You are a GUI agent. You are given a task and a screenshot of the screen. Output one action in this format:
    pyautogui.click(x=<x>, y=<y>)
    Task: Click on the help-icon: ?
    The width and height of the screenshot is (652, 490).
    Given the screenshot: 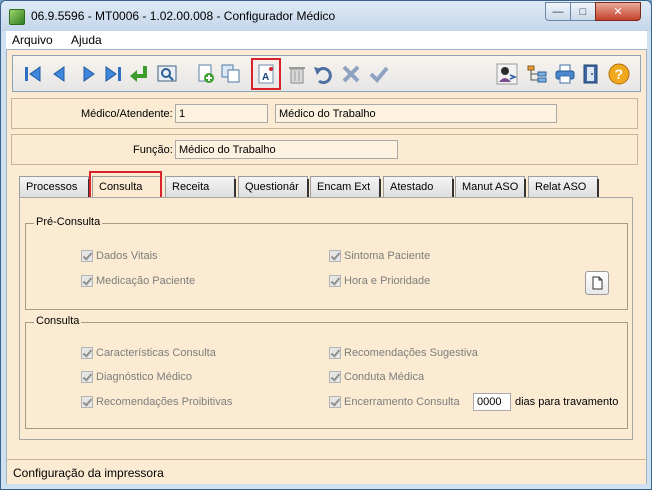 What is the action you would take?
    pyautogui.click(x=619, y=74)
    